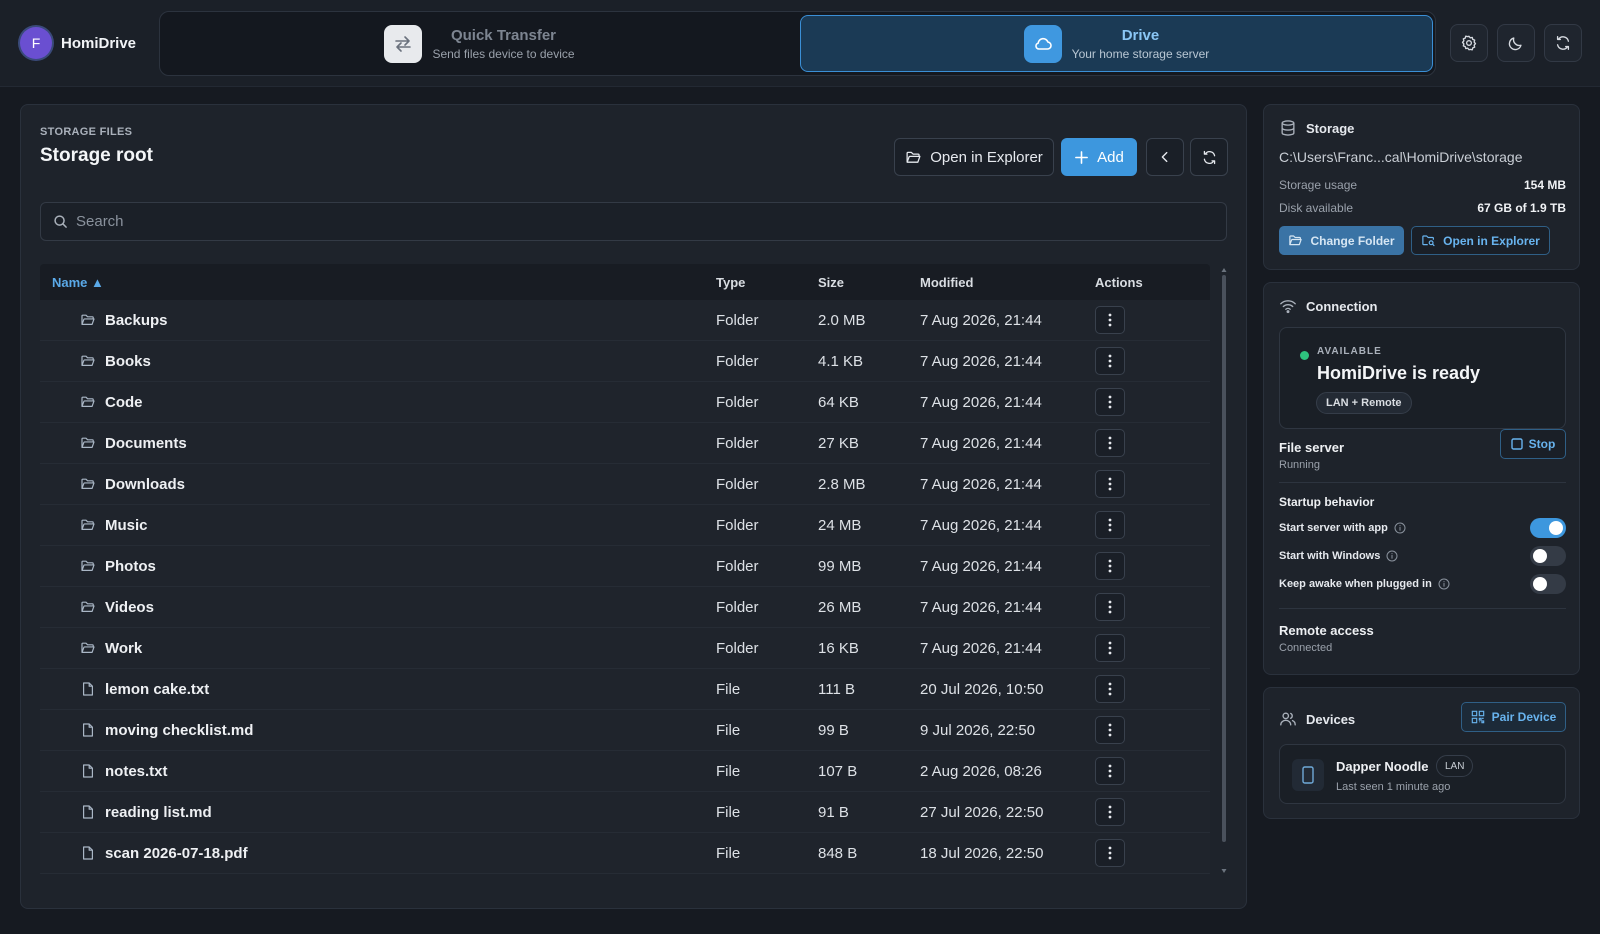 The width and height of the screenshot is (1600, 934). Describe the element at coordinates (111, 648) in the screenshot. I see `file-name-cell: Work` at that location.